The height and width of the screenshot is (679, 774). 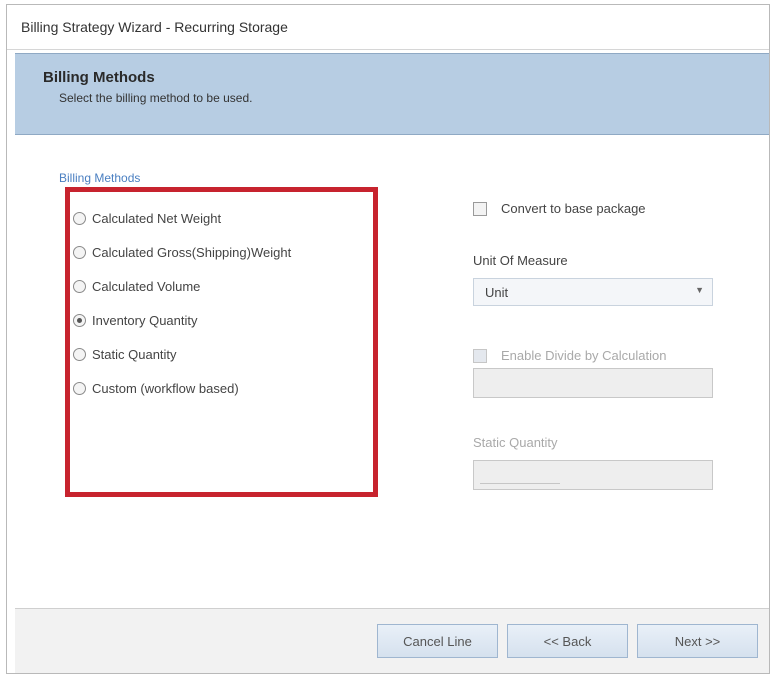 I want to click on next-button: Next >>, so click(x=697, y=641).